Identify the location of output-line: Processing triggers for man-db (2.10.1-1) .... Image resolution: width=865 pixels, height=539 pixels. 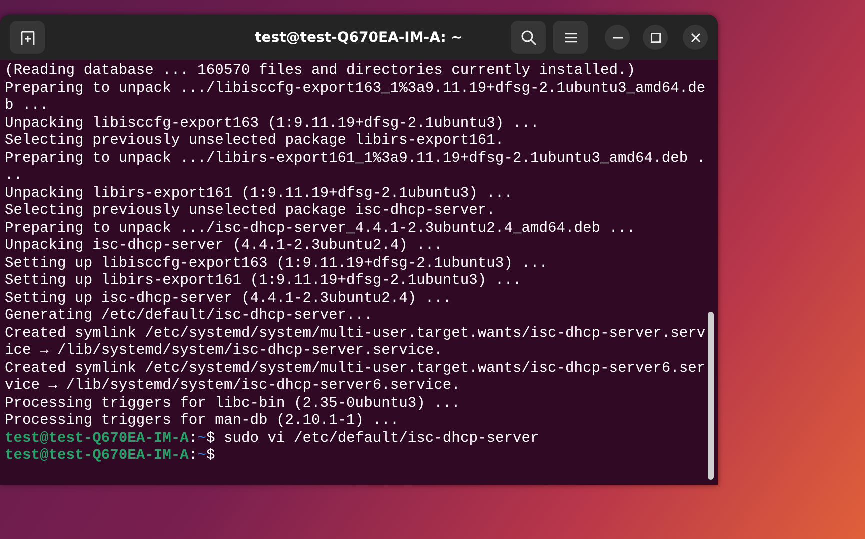
(202, 421).